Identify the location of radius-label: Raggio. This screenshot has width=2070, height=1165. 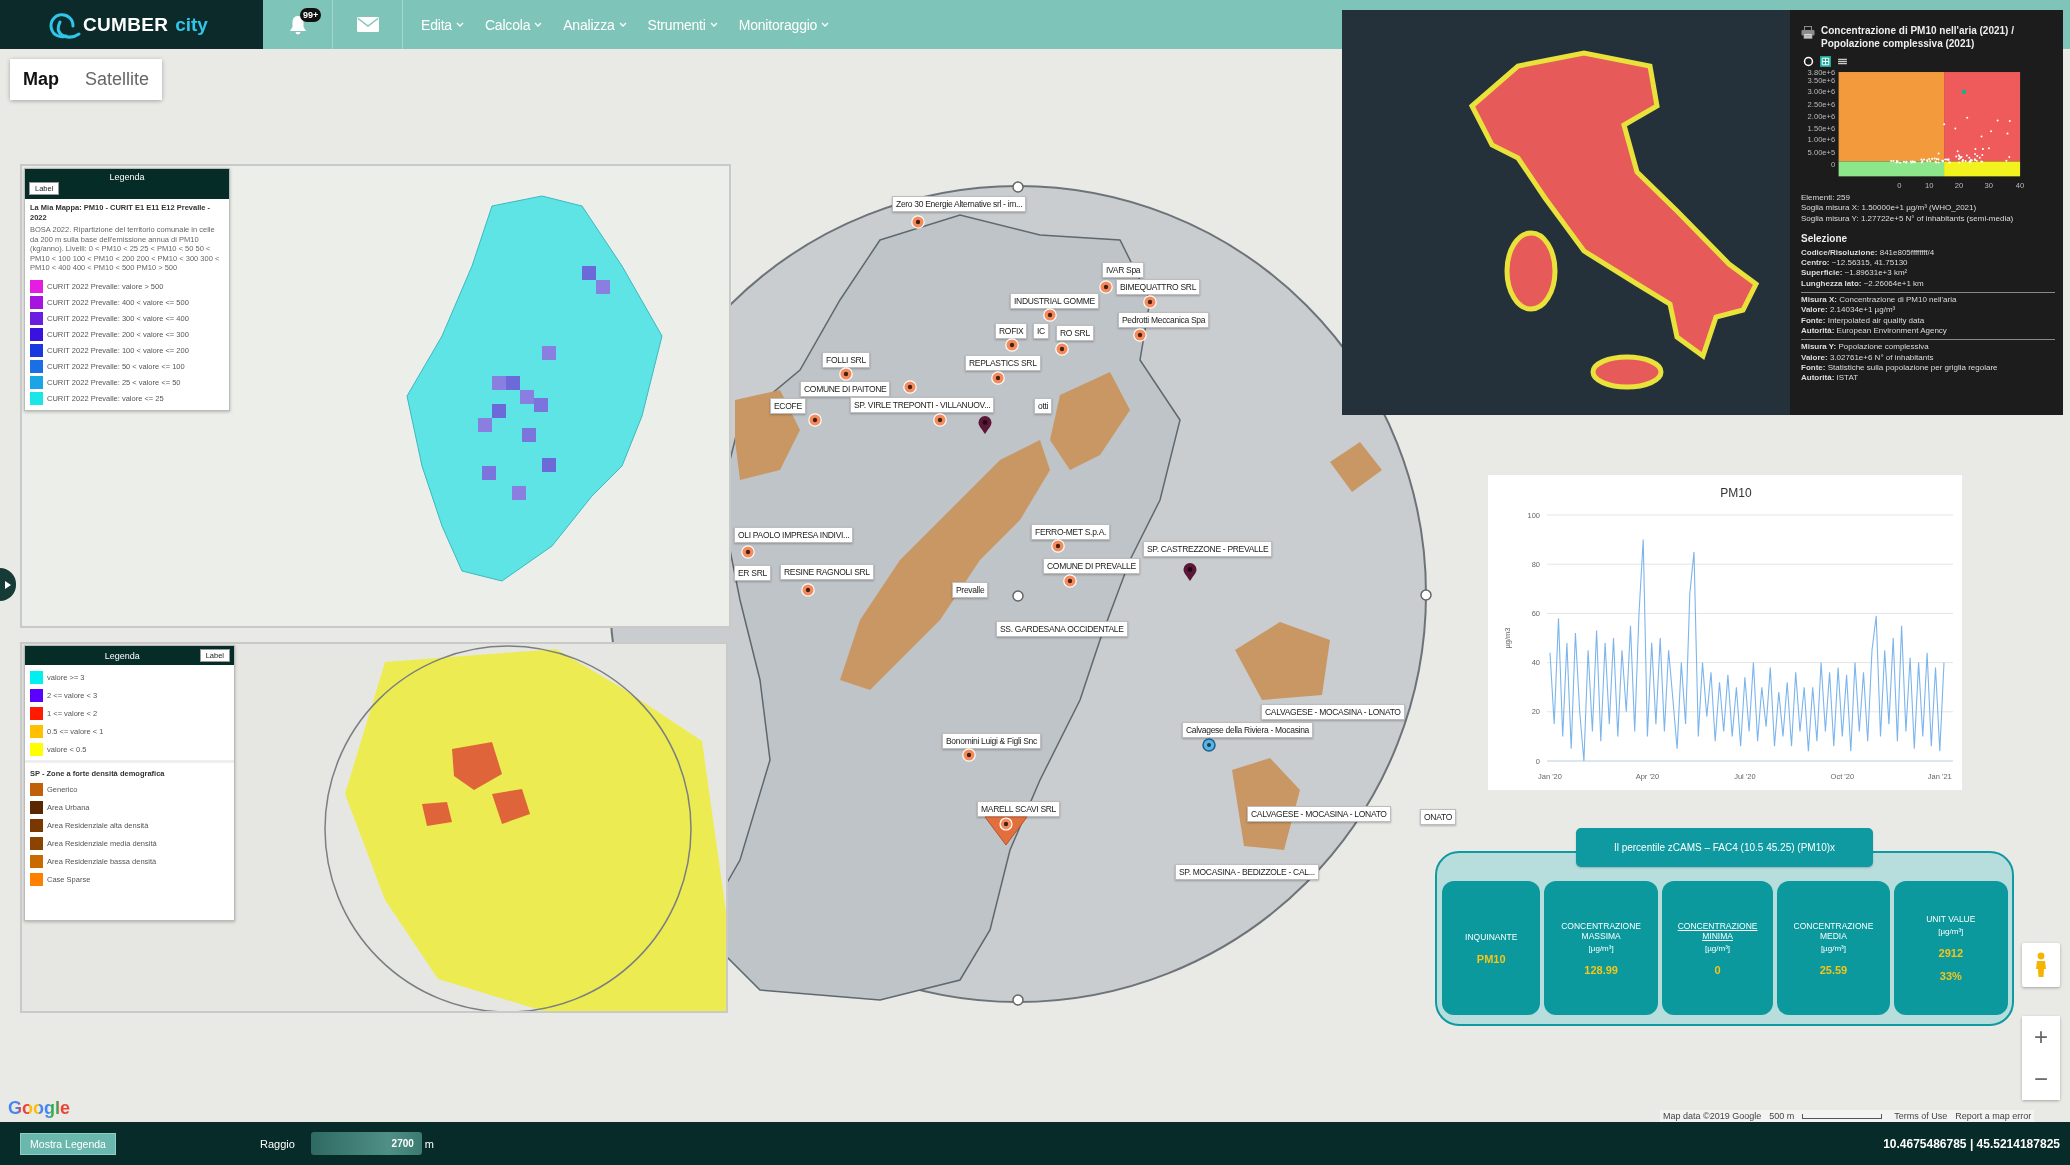
(277, 1143).